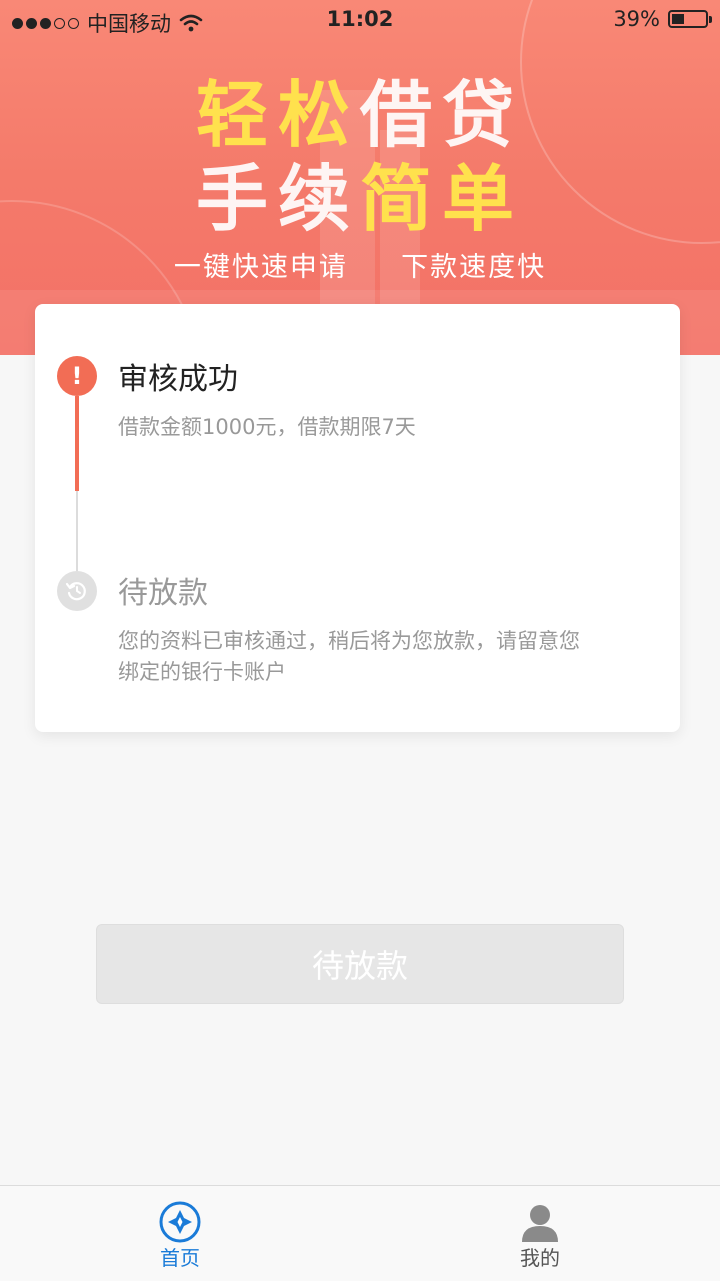  Describe the element at coordinates (349, 656) in the screenshot. I see `step-desc-pending: 您的资料已审核通过，稍后将为您放款，请留意您绑定的银行卡账户` at that location.